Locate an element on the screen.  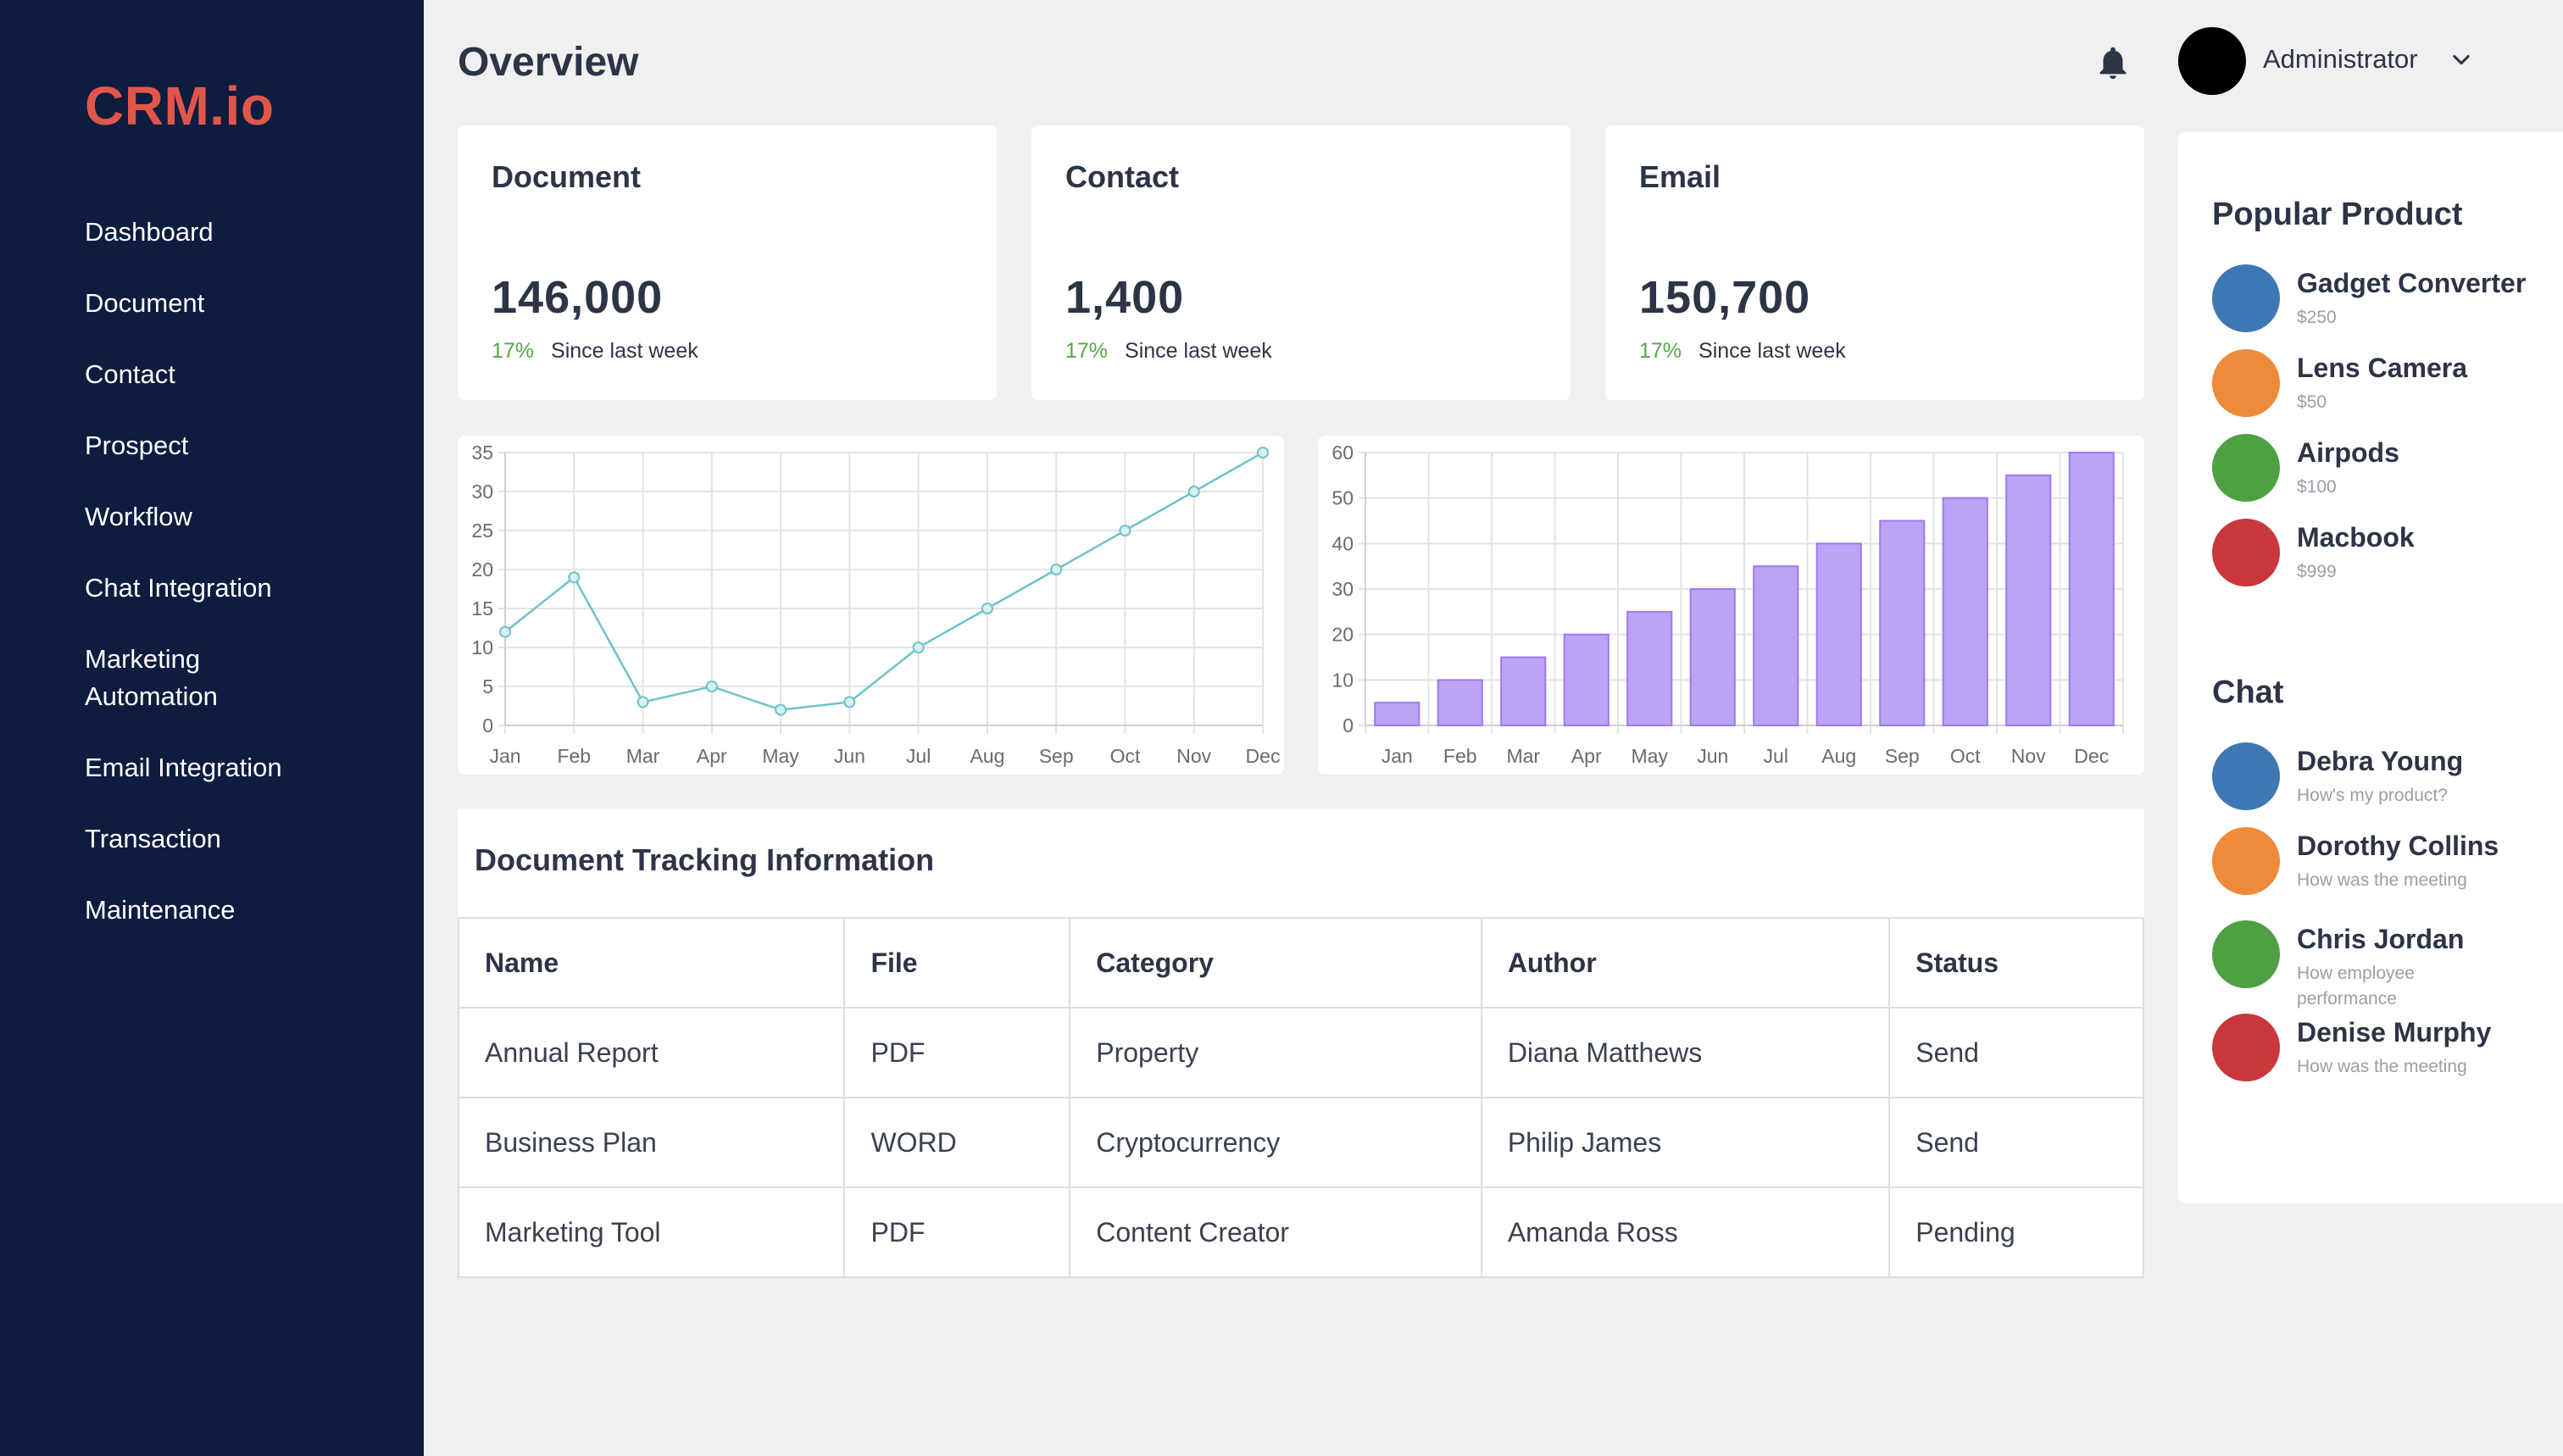
chat-name: Dorothy Collins is located at coordinates (2398, 846).